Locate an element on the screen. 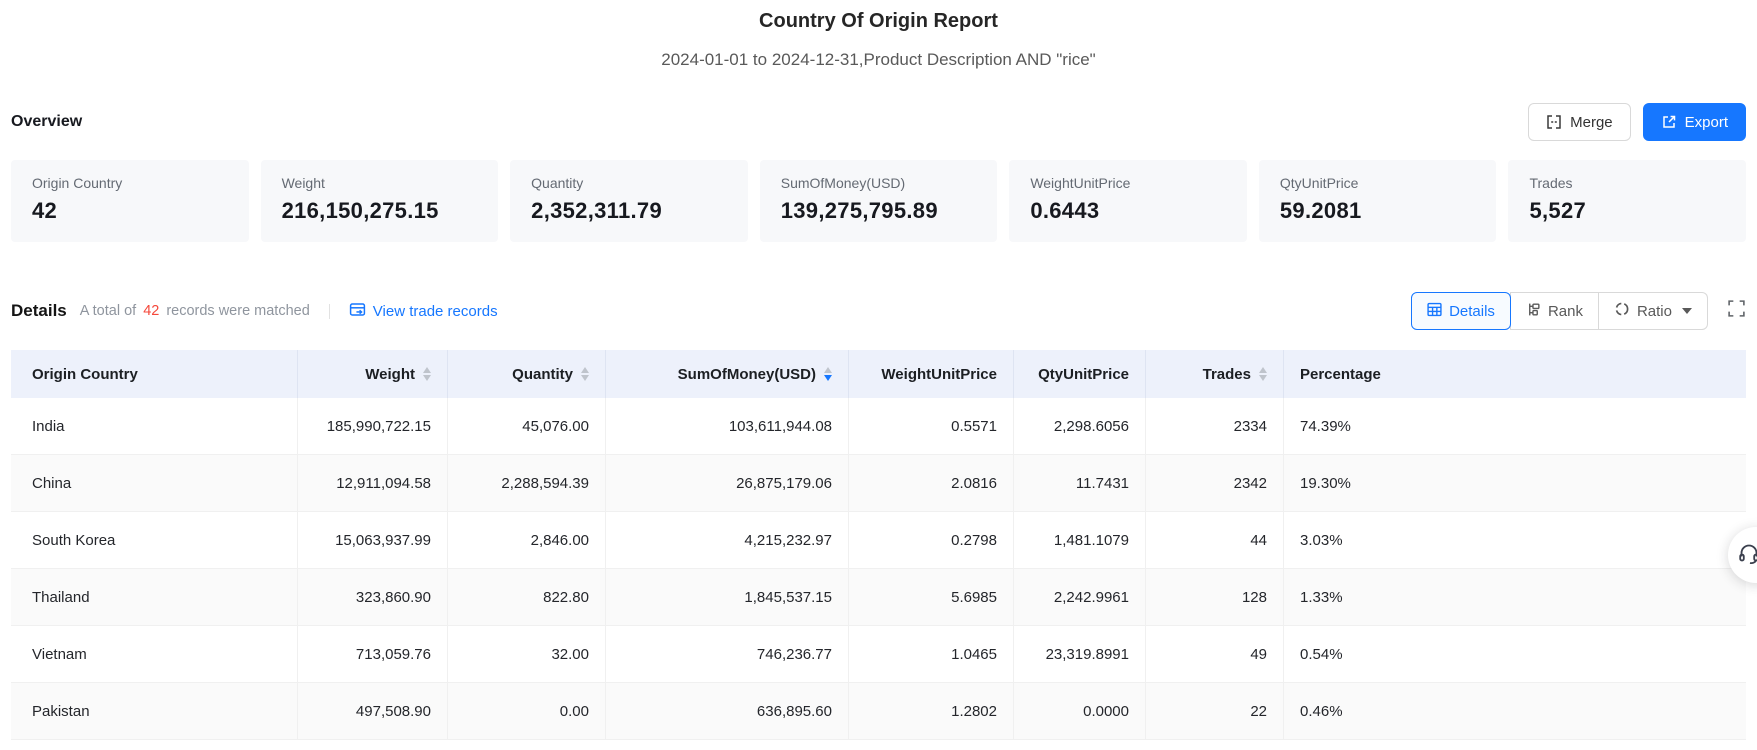 This screenshot has height=750, width=1757. view-mode-rank-button: Rank is located at coordinates (1554, 311).